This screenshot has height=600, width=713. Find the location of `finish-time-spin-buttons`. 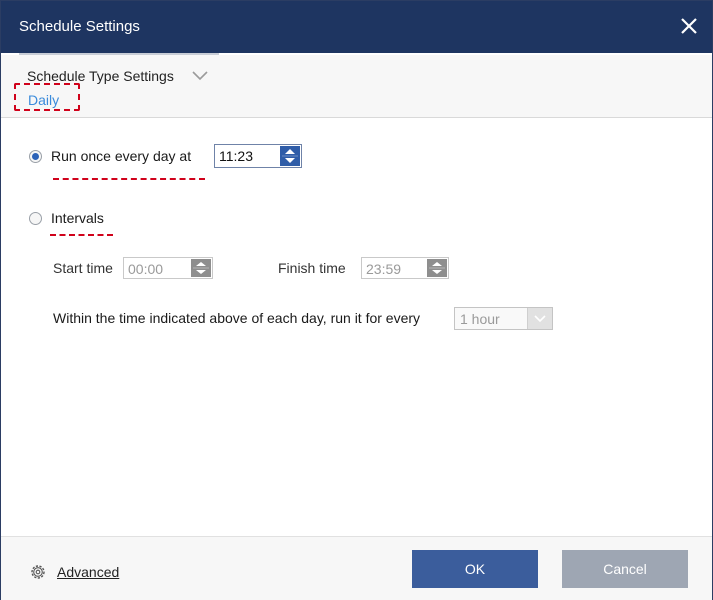

finish-time-spin-buttons is located at coordinates (437, 268).